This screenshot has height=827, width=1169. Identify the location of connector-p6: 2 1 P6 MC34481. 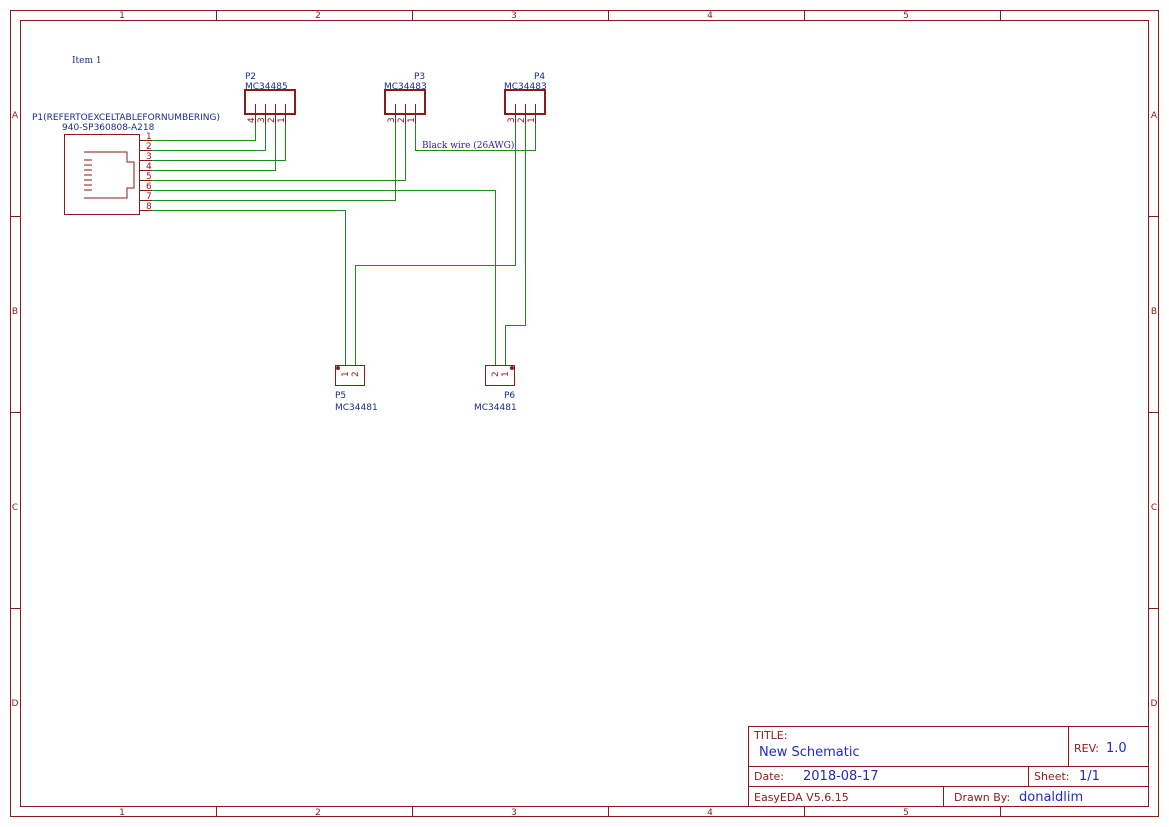
(495, 389).